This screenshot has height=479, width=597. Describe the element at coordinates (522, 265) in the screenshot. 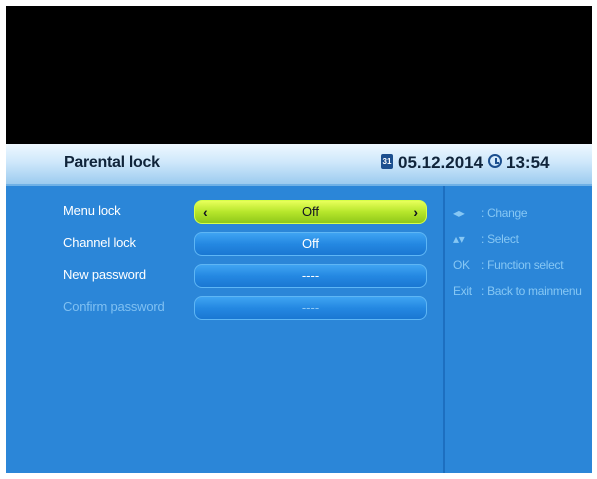

I see `help-function-select-text: : Function select` at that location.